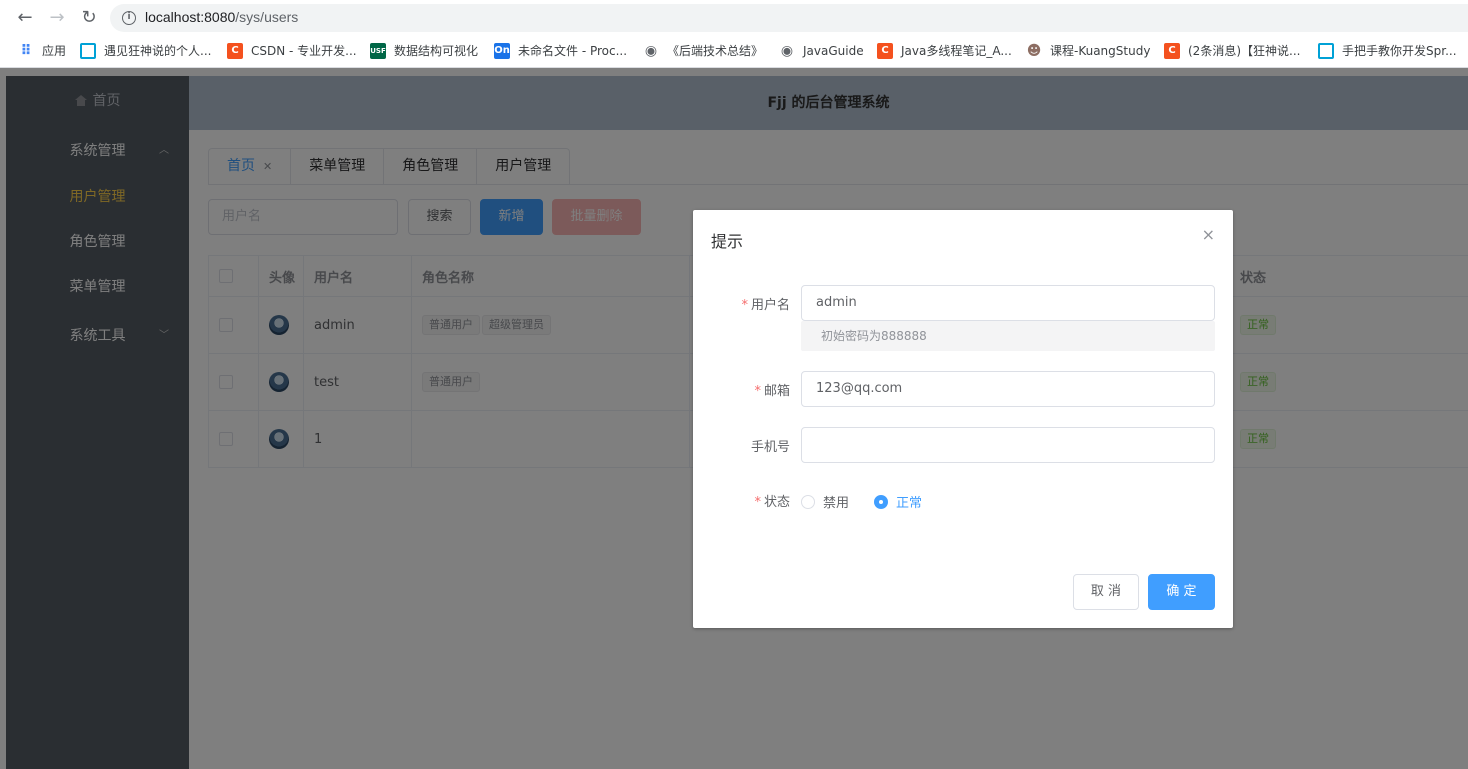  I want to click on bookmark-item: ⠿ 应用, so click(42, 51).